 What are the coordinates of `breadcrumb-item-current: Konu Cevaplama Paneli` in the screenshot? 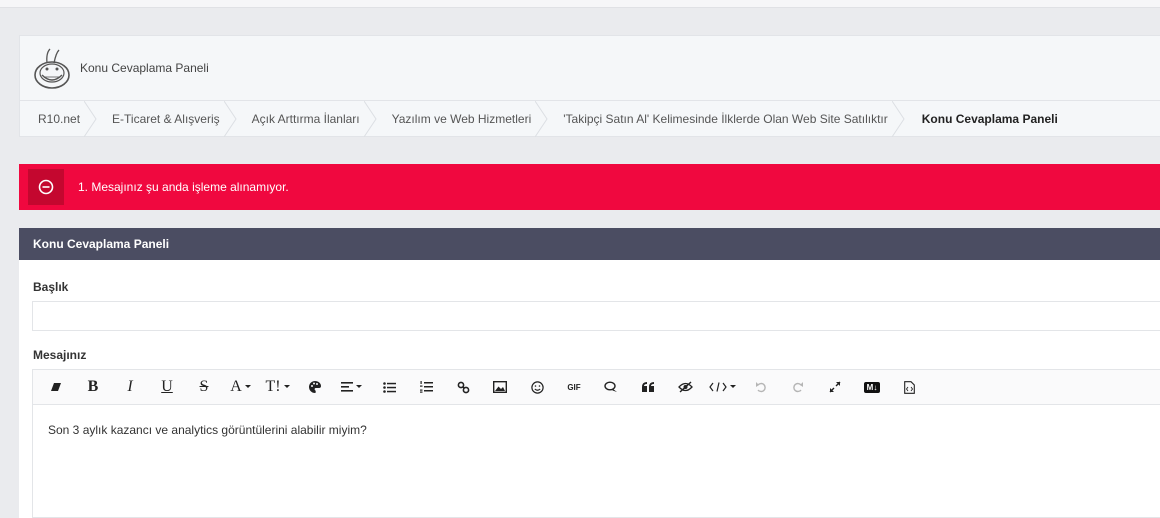 It's located at (987, 119).